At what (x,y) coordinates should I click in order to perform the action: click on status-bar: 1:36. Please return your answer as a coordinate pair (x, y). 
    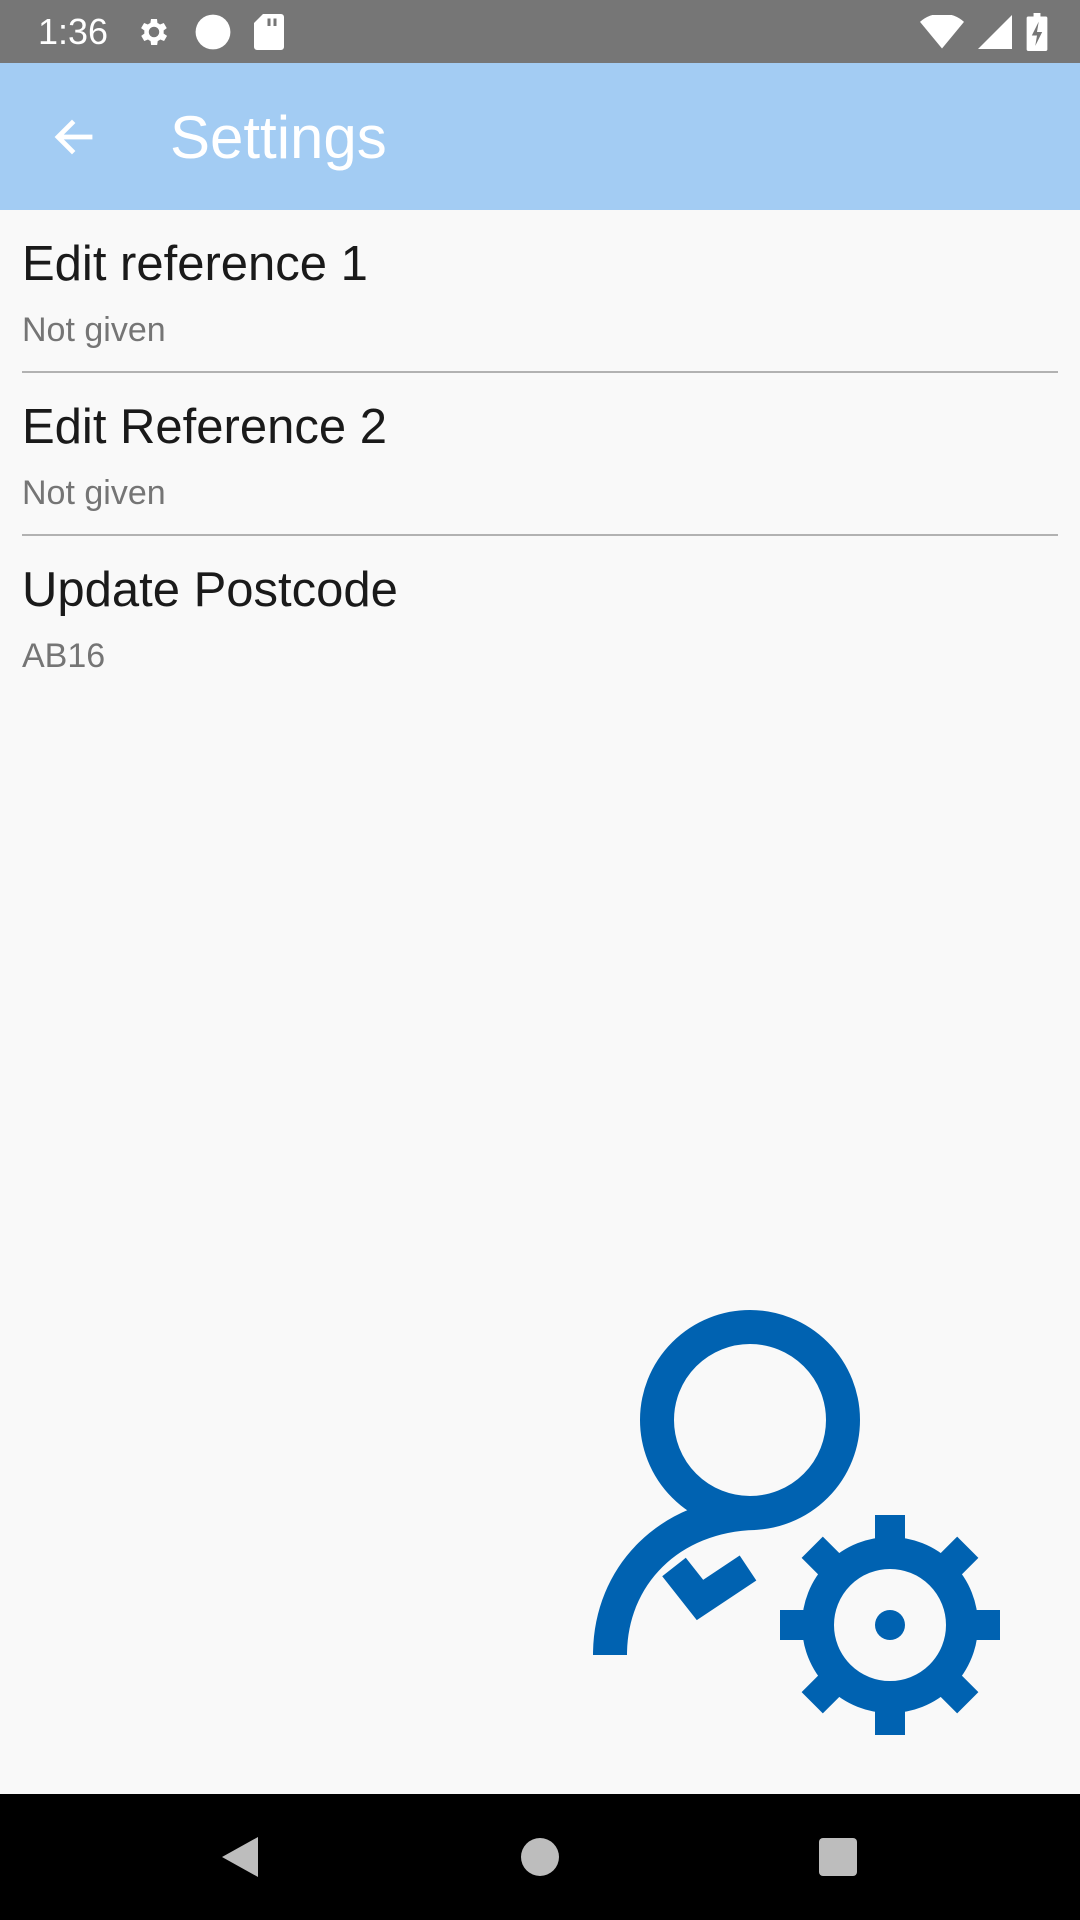
    Looking at the image, I should click on (540, 31).